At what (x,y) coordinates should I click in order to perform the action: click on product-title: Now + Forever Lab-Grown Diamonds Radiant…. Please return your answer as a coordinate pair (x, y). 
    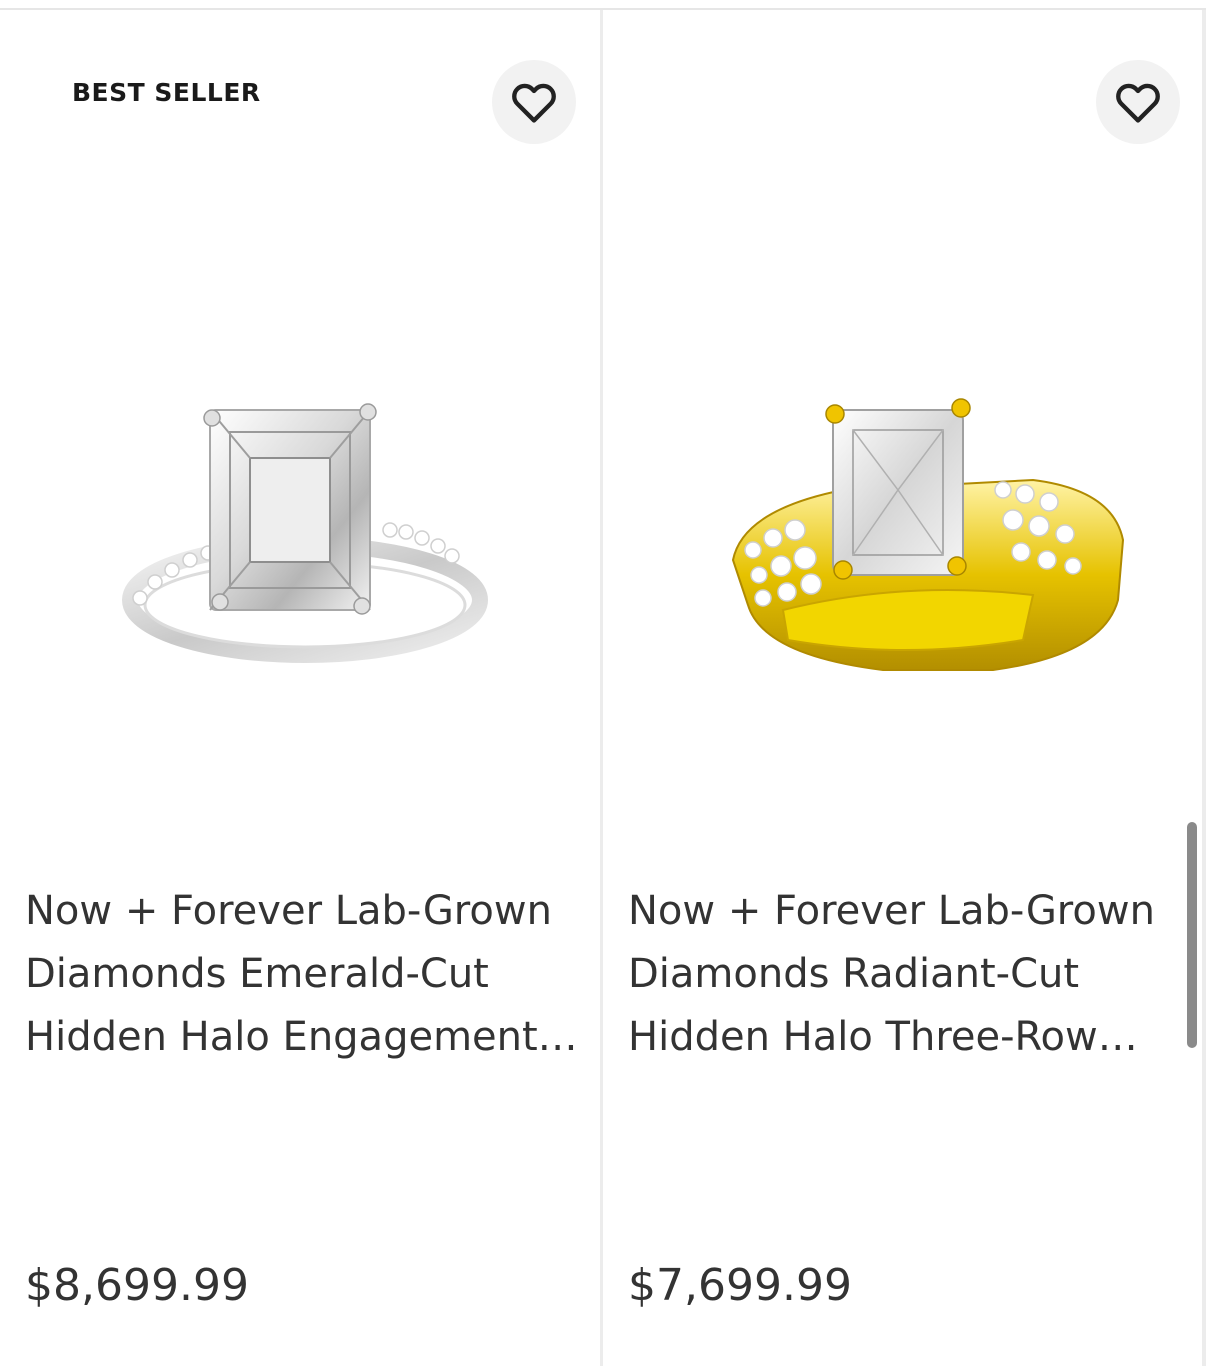
    Looking at the image, I should click on (898, 974).